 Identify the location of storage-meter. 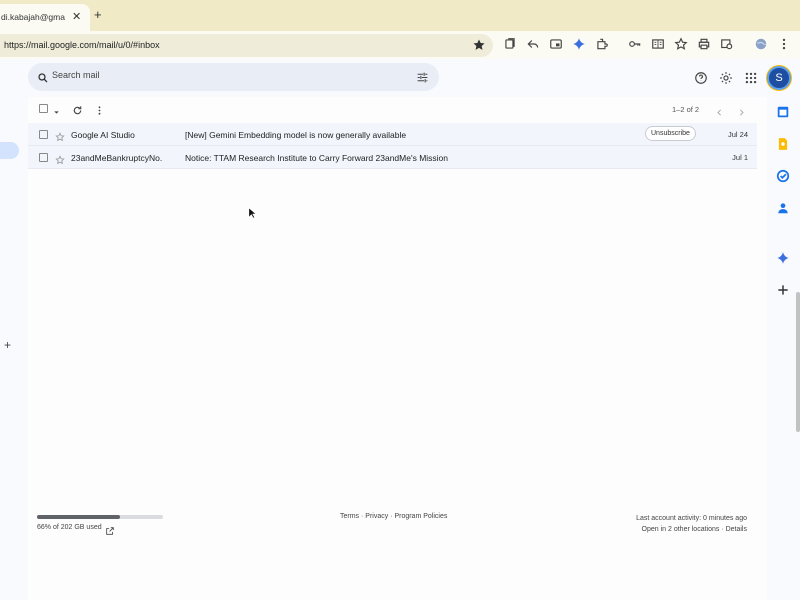
(100, 517).